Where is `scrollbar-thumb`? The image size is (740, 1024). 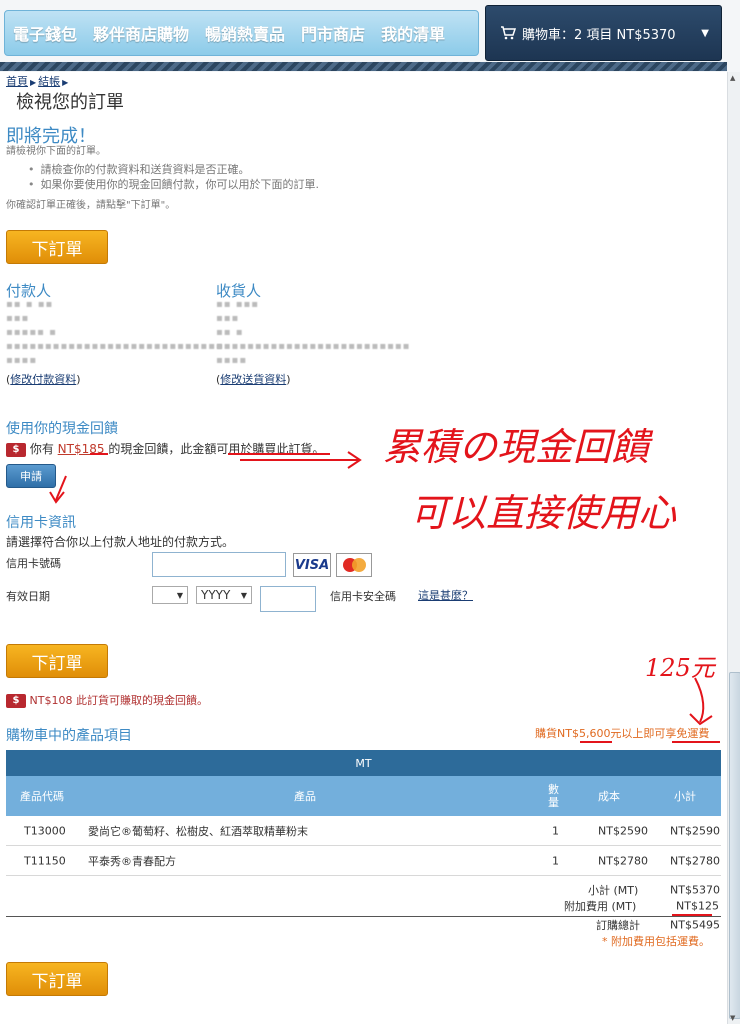 scrollbar-thumb is located at coordinates (734, 845).